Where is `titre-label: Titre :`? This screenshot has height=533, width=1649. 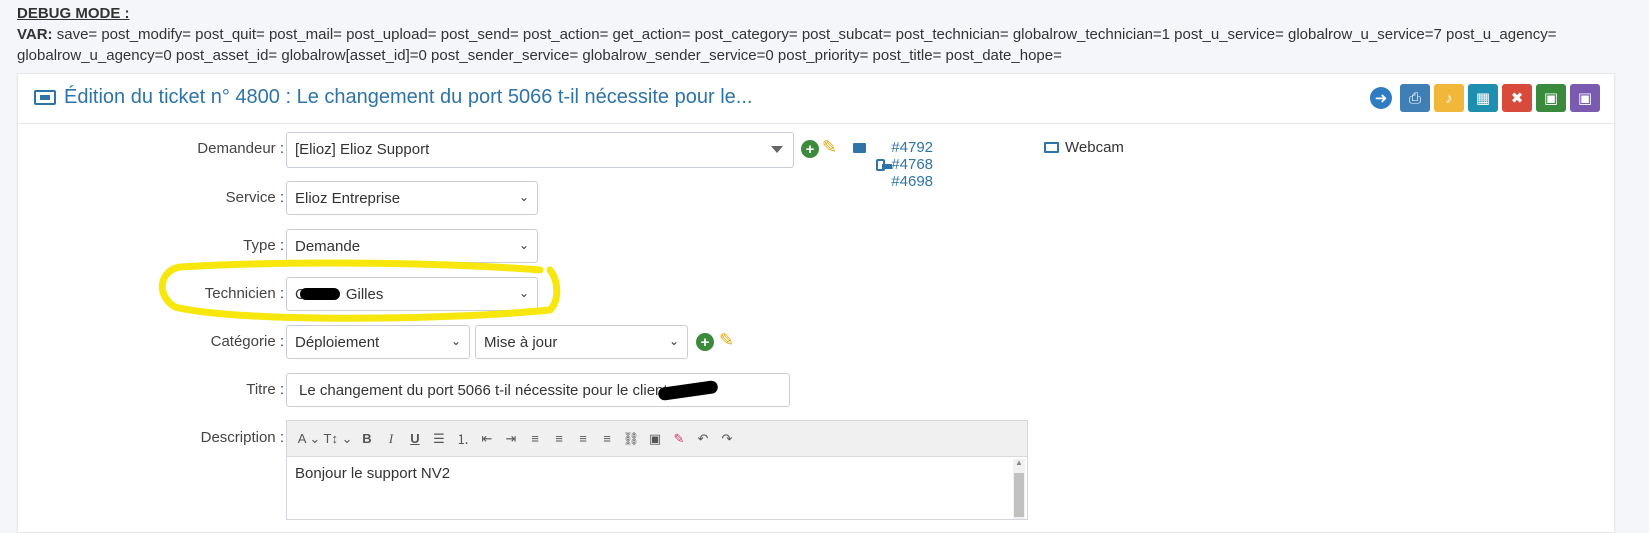
titre-label: Titre : is located at coordinates (265, 389).